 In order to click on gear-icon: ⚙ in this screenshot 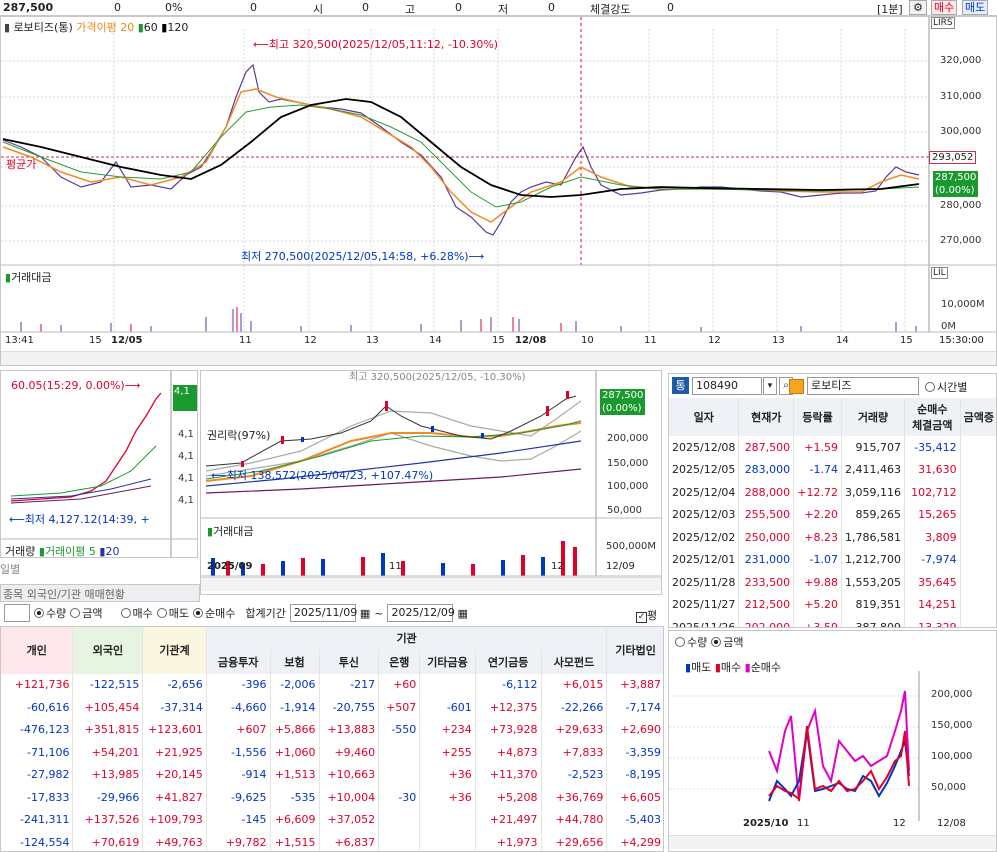, I will do `click(918, 7)`.